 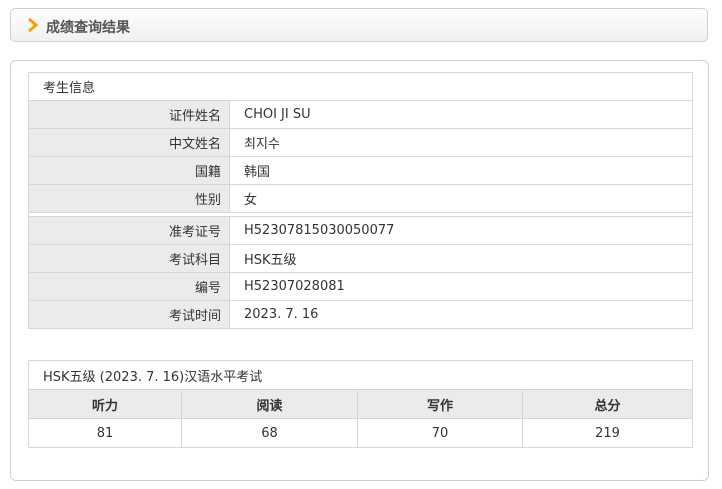 I want to click on result-header-bar: 成绩查询结果, so click(x=359, y=25).